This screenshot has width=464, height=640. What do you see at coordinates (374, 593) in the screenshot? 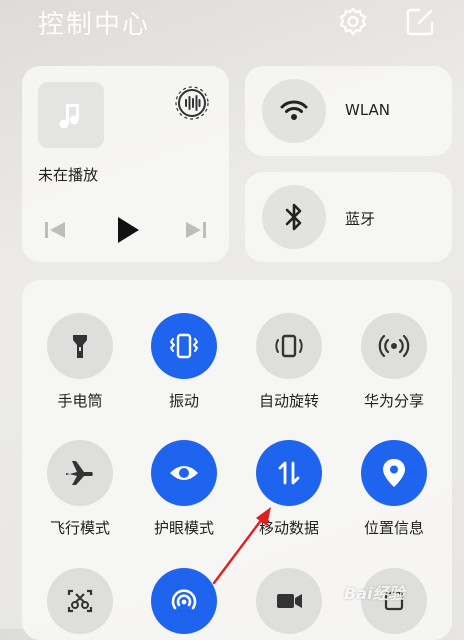
I see `watermark: Bai经验` at bounding box center [374, 593].